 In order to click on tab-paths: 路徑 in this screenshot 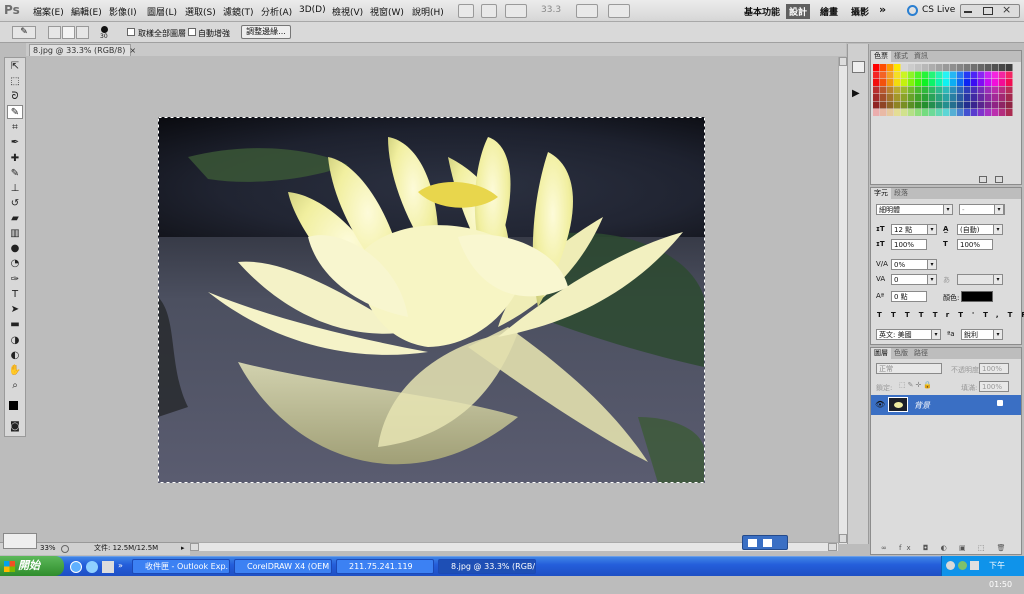, I will do `click(921, 353)`.